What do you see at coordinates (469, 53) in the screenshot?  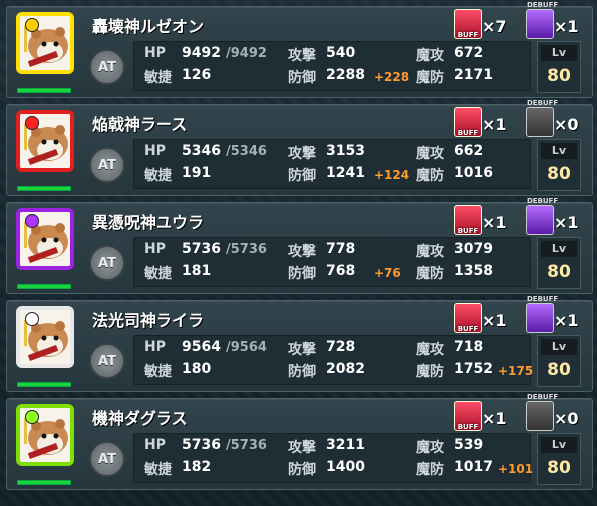 I see `matk-value: 672` at bounding box center [469, 53].